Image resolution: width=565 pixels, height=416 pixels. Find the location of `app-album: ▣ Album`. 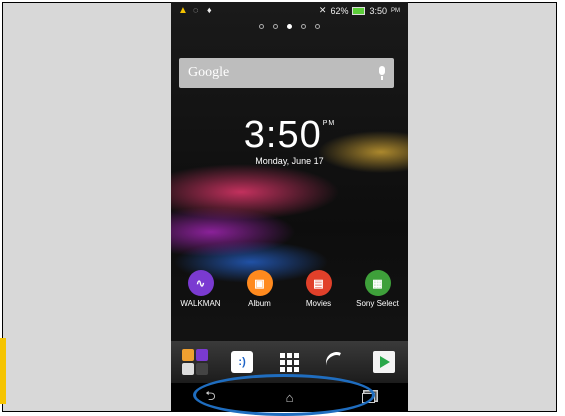

app-album: ▣ Album is located at coordinates (259, 289).